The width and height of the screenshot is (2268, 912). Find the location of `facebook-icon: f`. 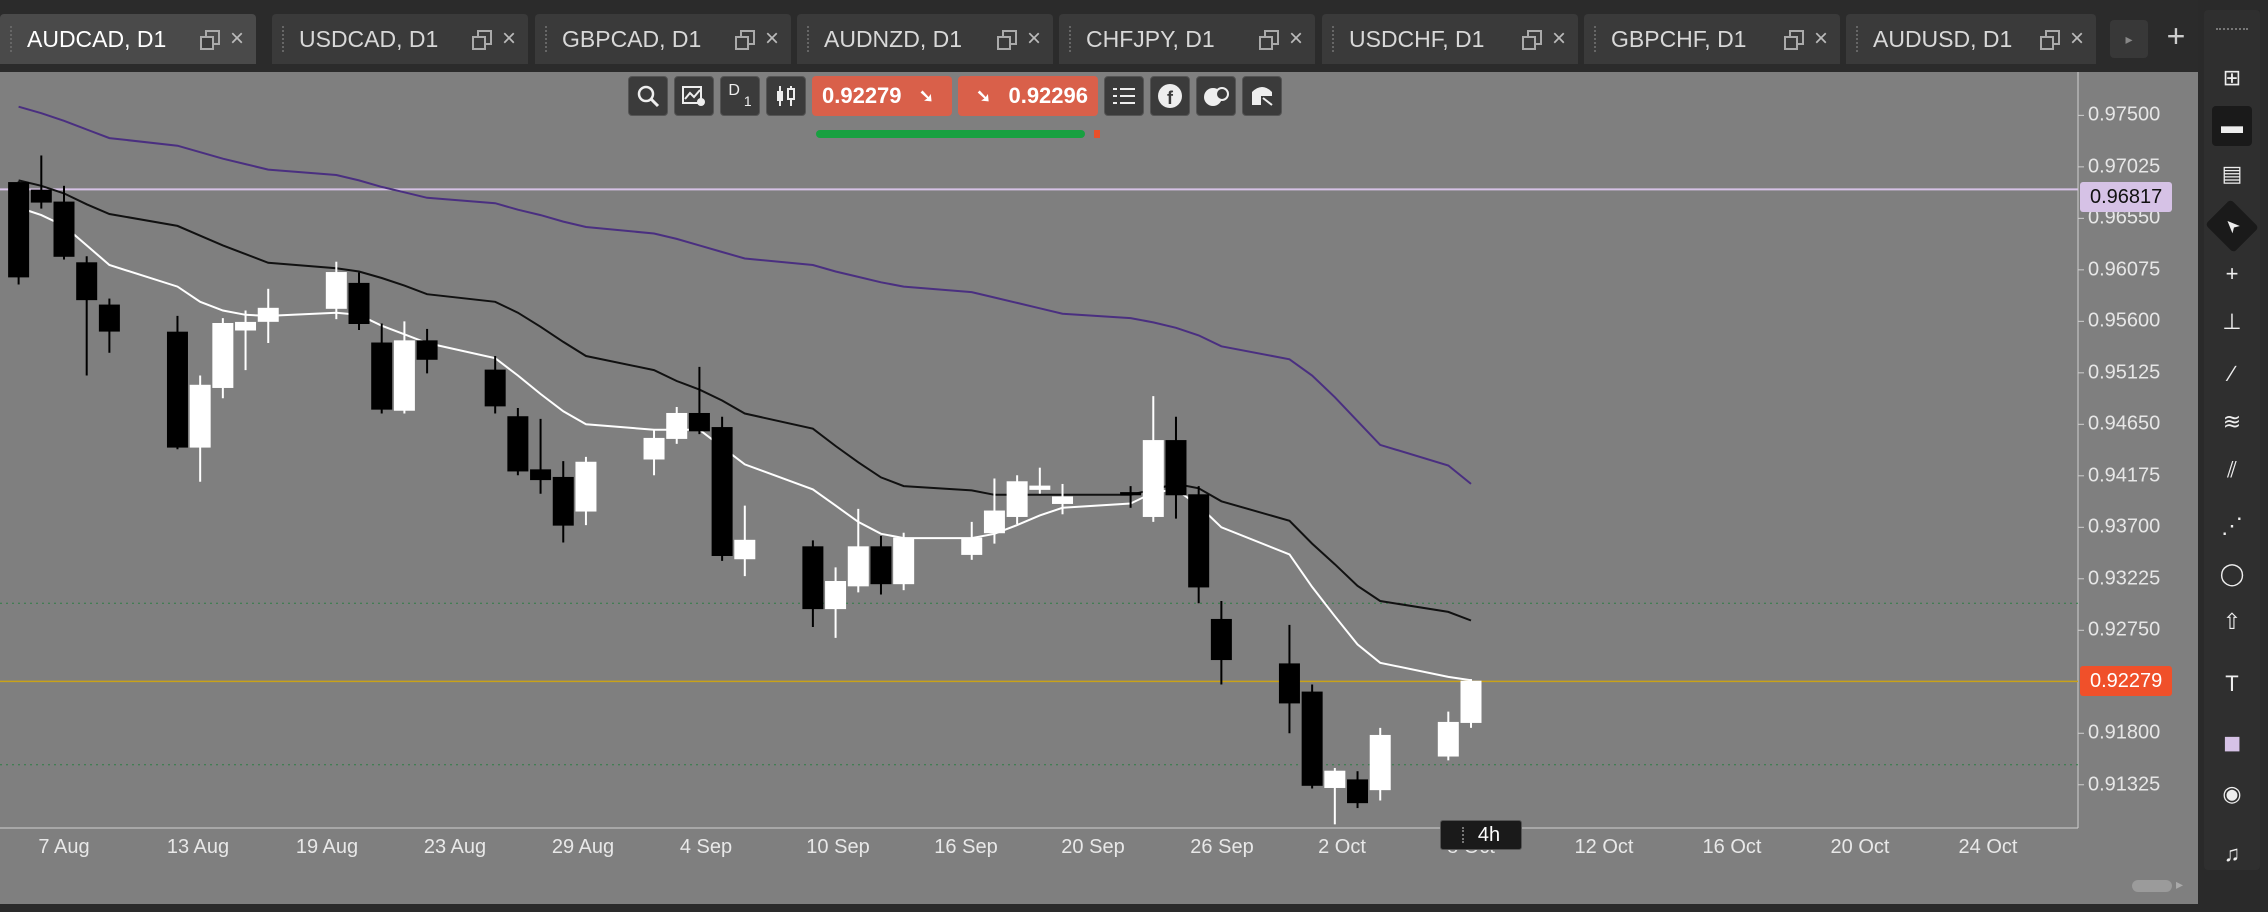

facebook-icon: f is located at coordinates (1170, 96).